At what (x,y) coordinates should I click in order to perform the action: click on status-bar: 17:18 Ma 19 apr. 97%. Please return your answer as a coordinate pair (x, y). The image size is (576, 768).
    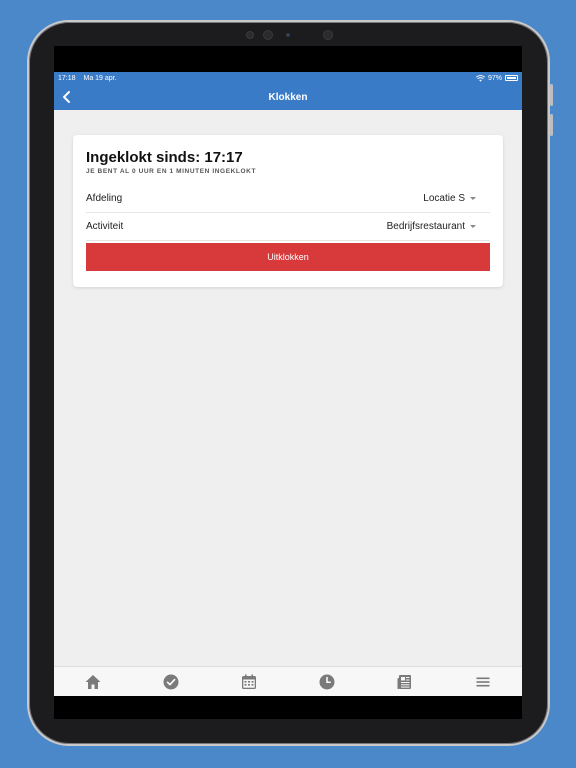
    Looking at the image, I should click on (288, 78).